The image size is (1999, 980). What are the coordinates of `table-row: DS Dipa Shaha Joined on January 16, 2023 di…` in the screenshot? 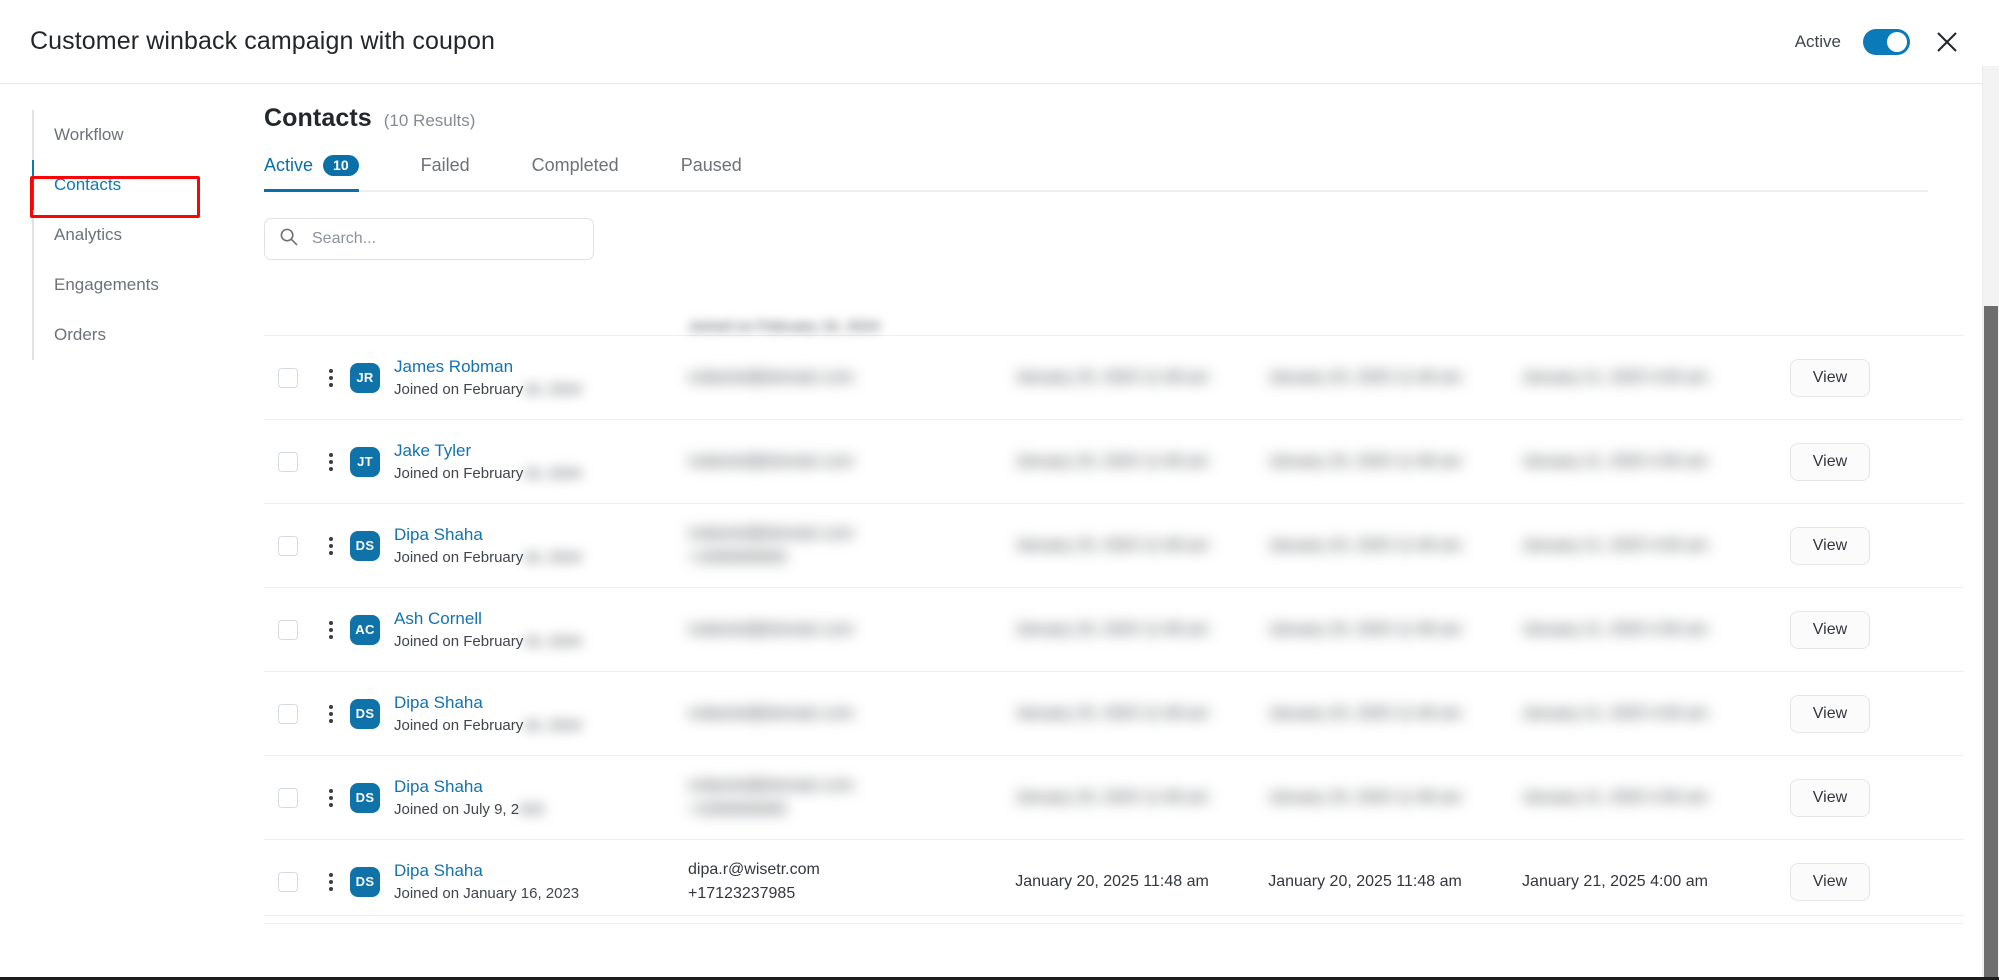 It's located at (1114, 882).